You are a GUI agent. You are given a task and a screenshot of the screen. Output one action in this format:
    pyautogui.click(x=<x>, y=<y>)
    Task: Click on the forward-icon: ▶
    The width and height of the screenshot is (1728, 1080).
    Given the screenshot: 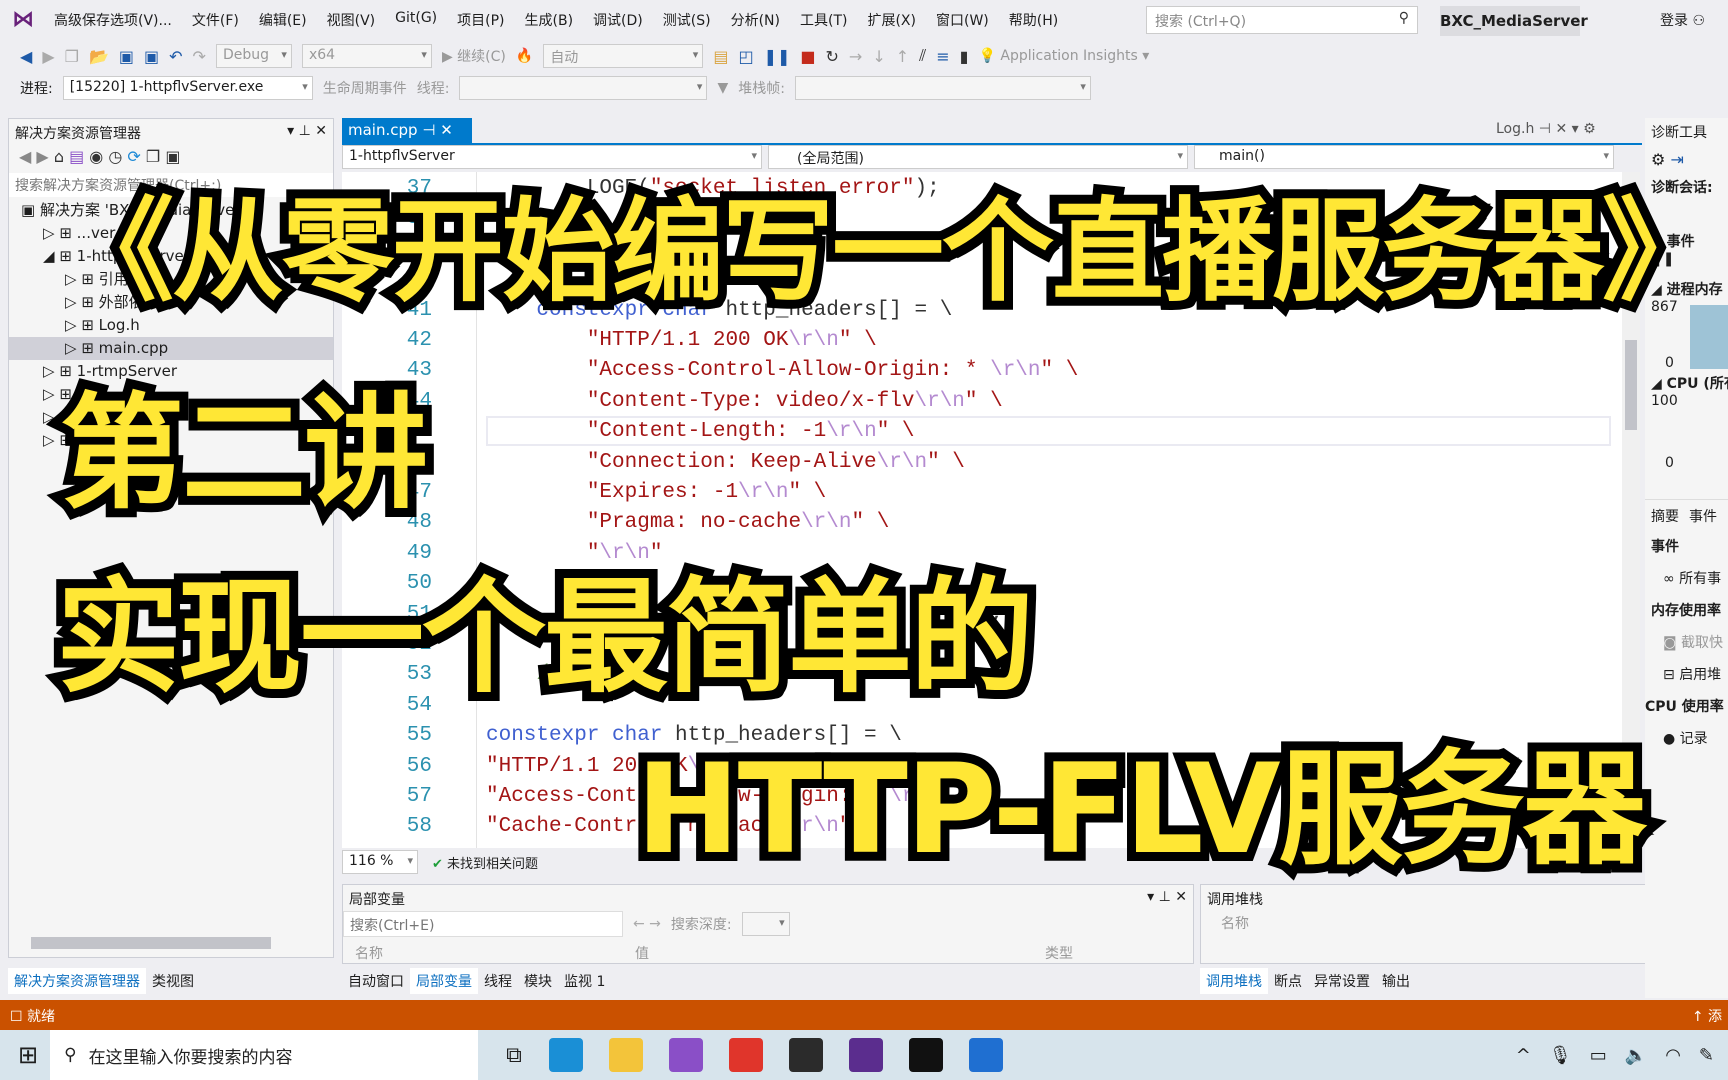 What is the action you would take?
    pyautogui.click(x=42, y=156)
    